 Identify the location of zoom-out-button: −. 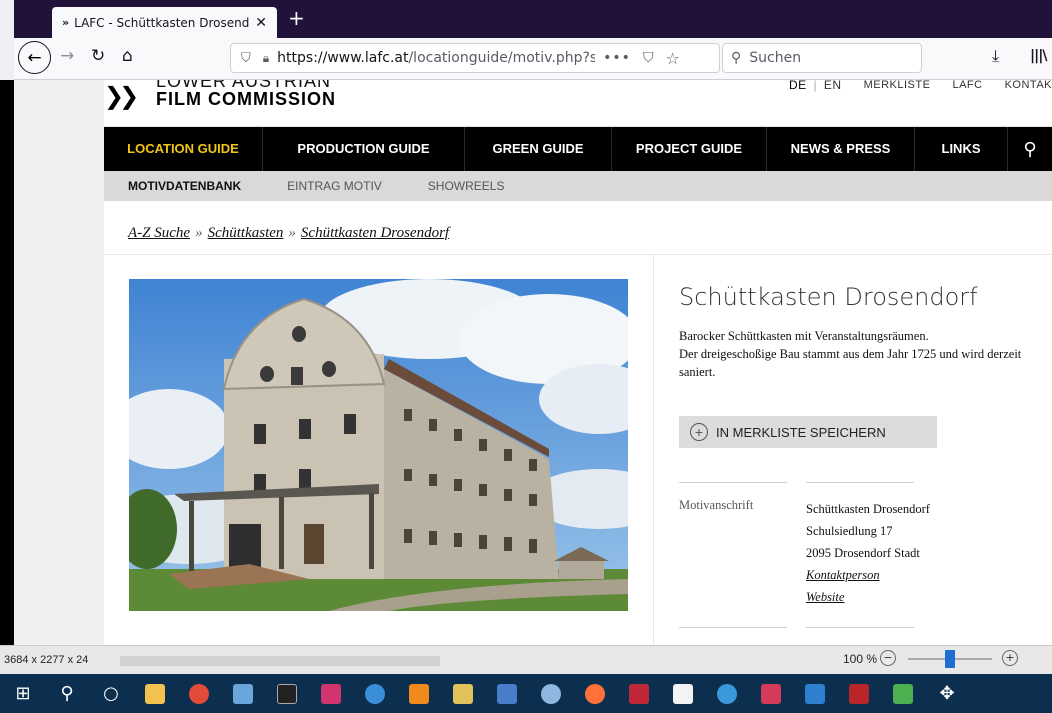
(888, 658).